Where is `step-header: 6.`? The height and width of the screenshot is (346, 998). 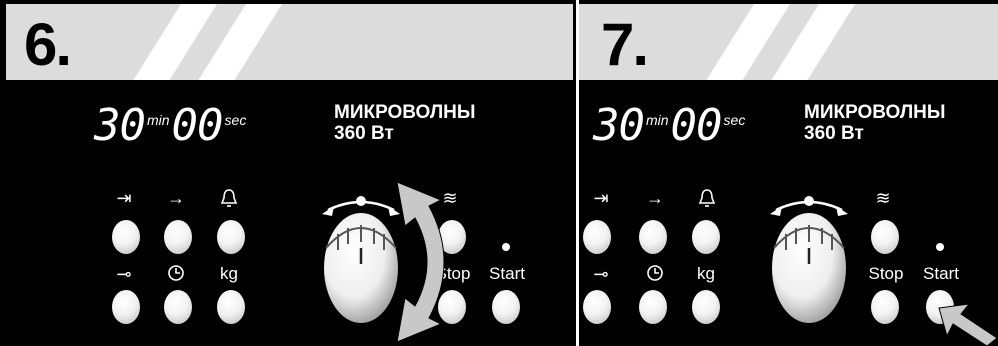
step-header: 6. is located at coordinates (289, 40).